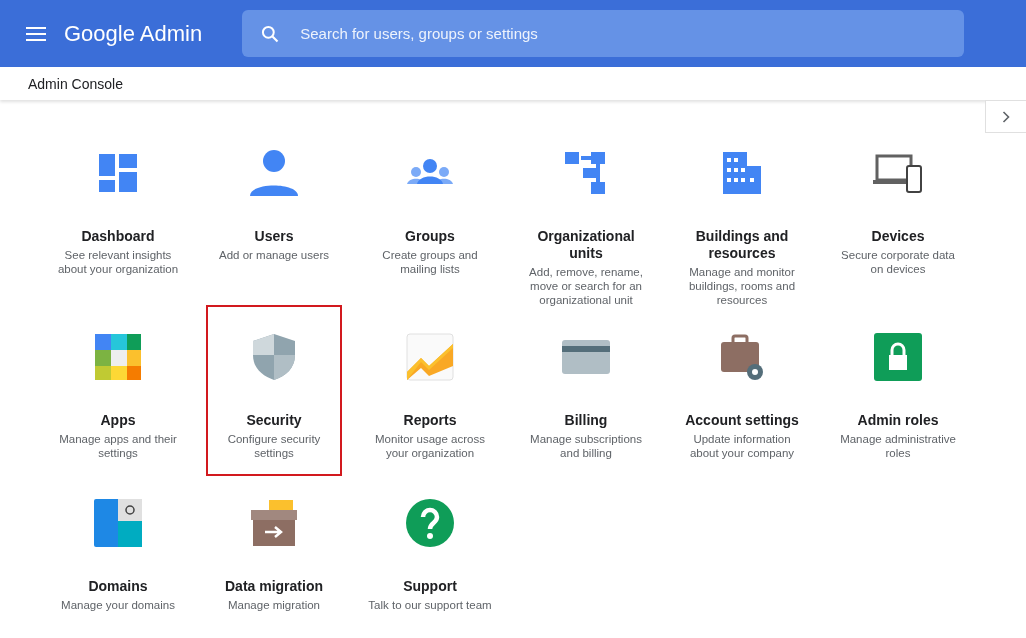  What do you see at coordinates (430, 206) in the screenshot?
I see `admin-tile: Groups Create groups and mailing lists` at bounding box center [430, 206].